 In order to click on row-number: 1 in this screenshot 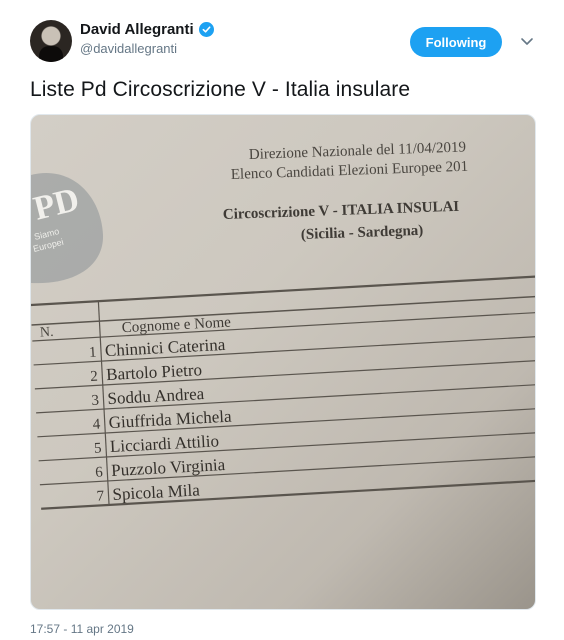, I will do `click(93, 353)`.